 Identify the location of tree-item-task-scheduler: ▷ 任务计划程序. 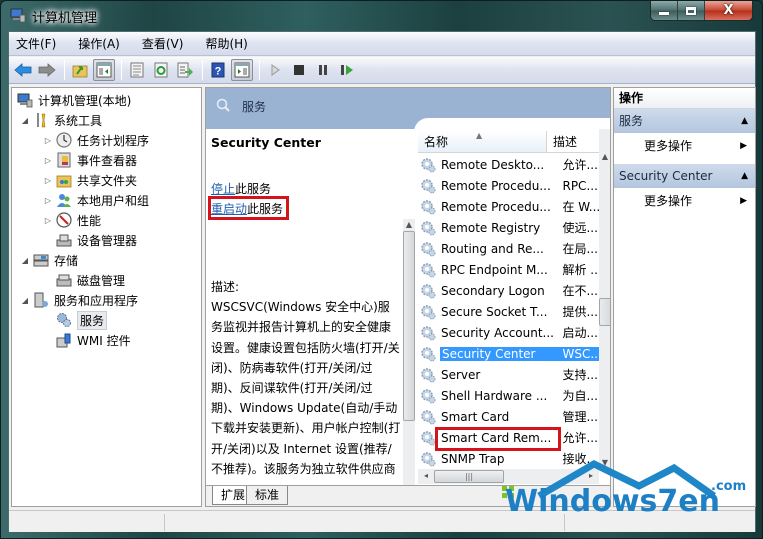
(96, 140).